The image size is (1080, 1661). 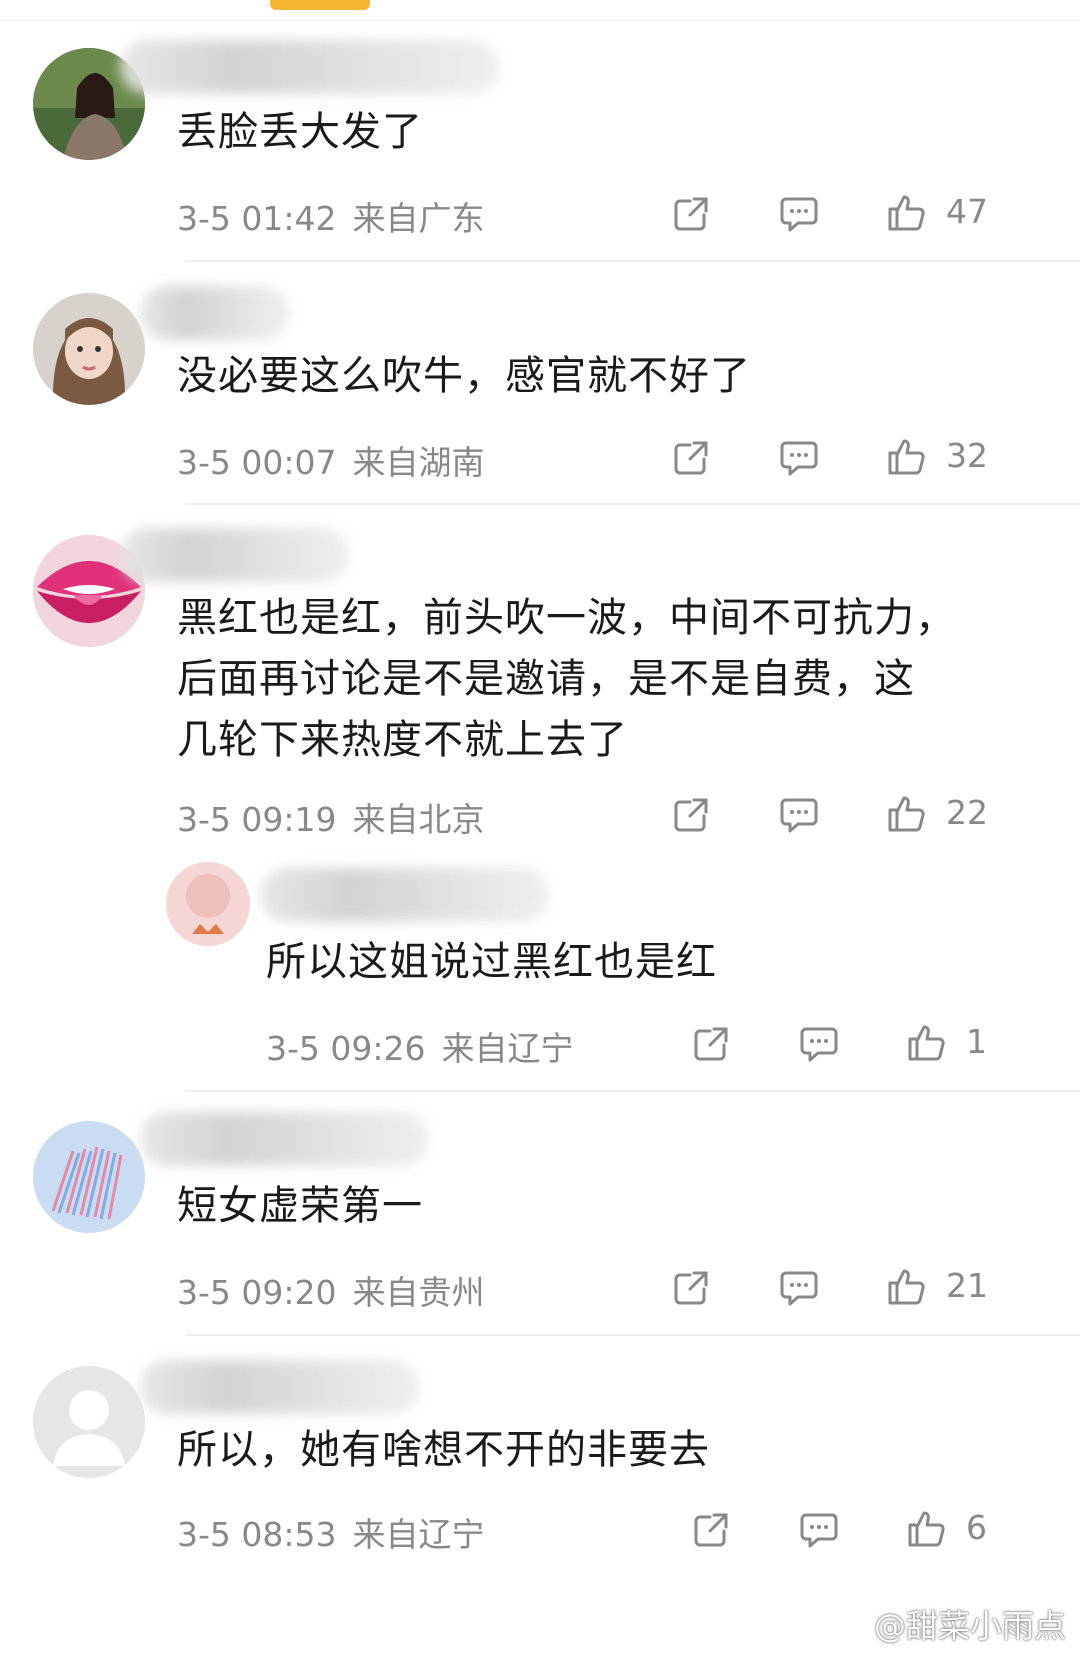 What do you see at coordinates (507, 1048) in the screenshot?
I see `reply-location: 来自辽宁` at bounding box center [507, 1048].